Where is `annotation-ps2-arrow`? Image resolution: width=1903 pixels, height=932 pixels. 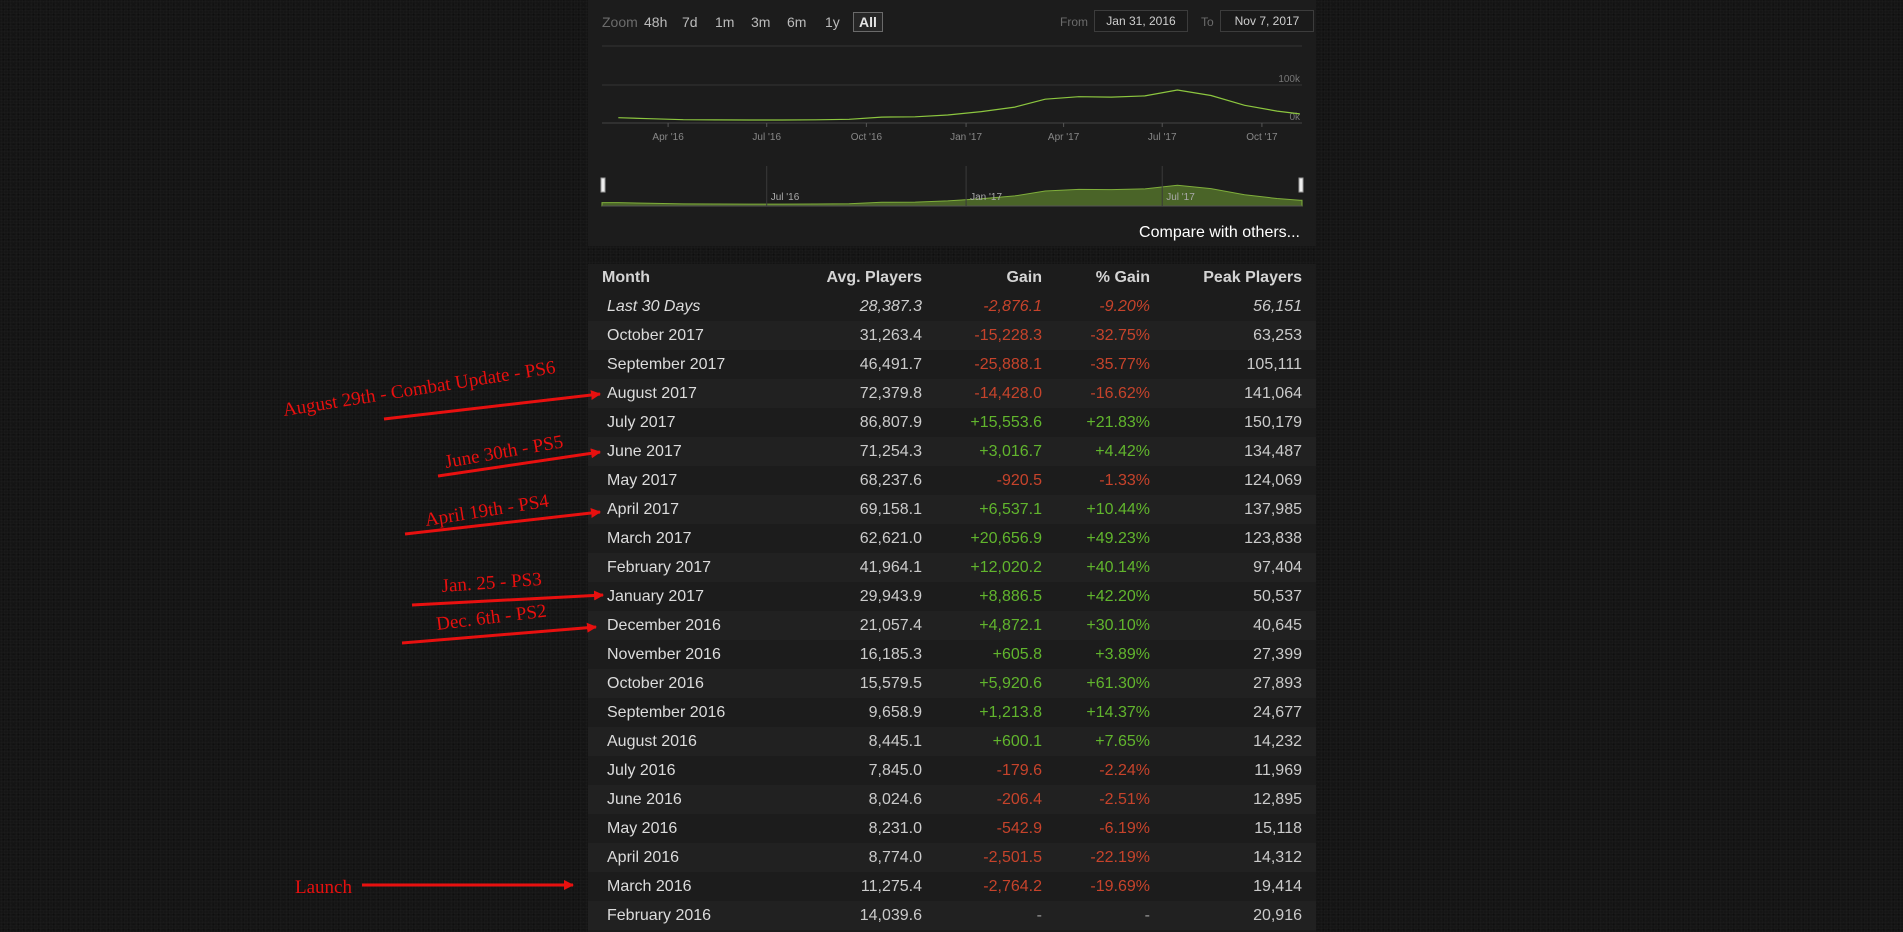 annotation-ps2-arrow is located at coordinates (499, 633).